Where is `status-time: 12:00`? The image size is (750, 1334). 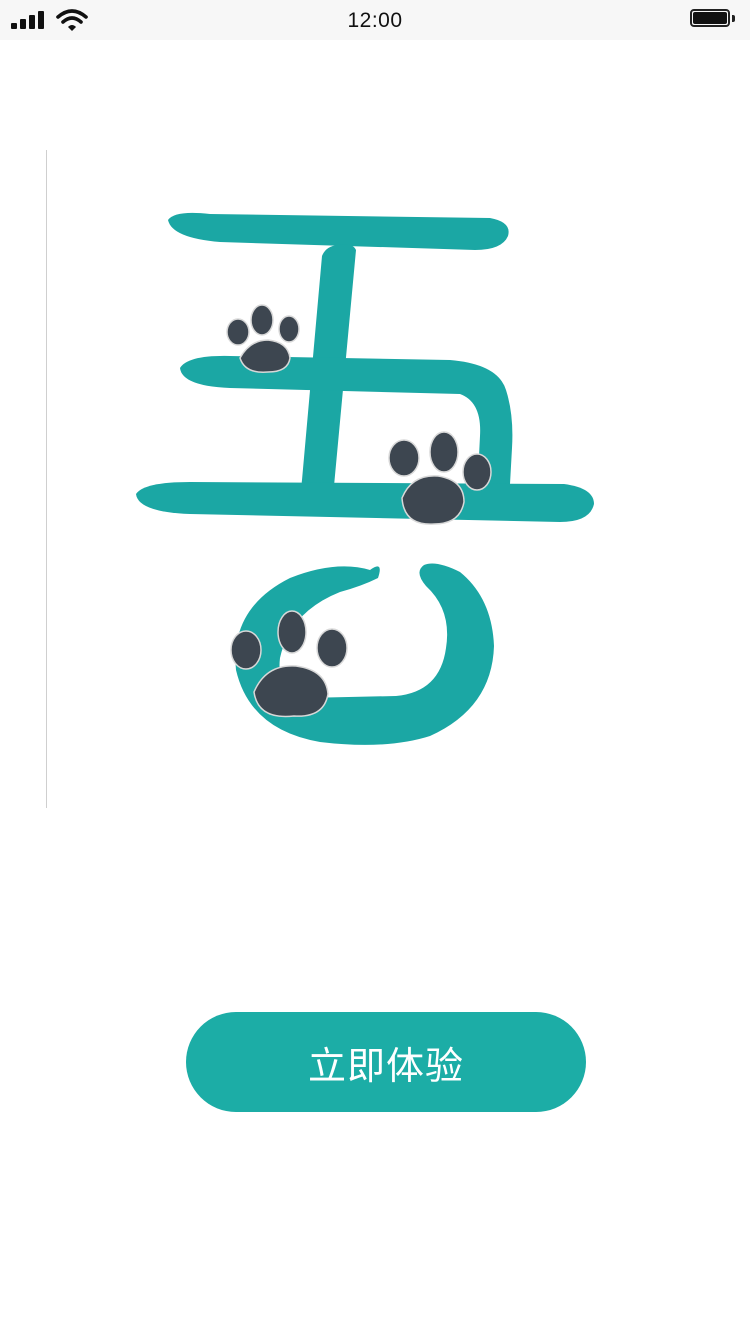
status-time: 12:00 is located at coordinates (375, 20).